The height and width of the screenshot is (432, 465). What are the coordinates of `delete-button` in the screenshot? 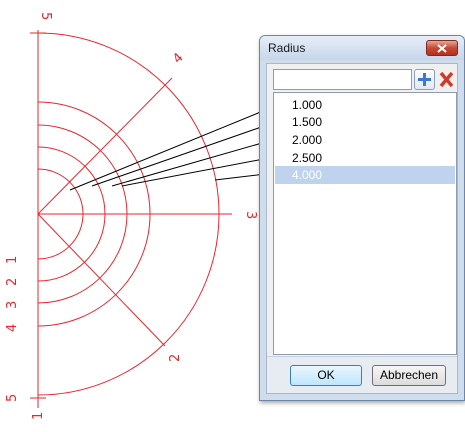 It's located at (446, 79).